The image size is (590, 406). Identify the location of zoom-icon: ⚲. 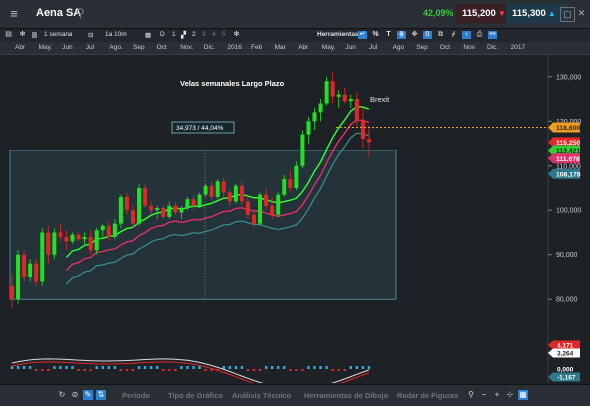
(471, 395).